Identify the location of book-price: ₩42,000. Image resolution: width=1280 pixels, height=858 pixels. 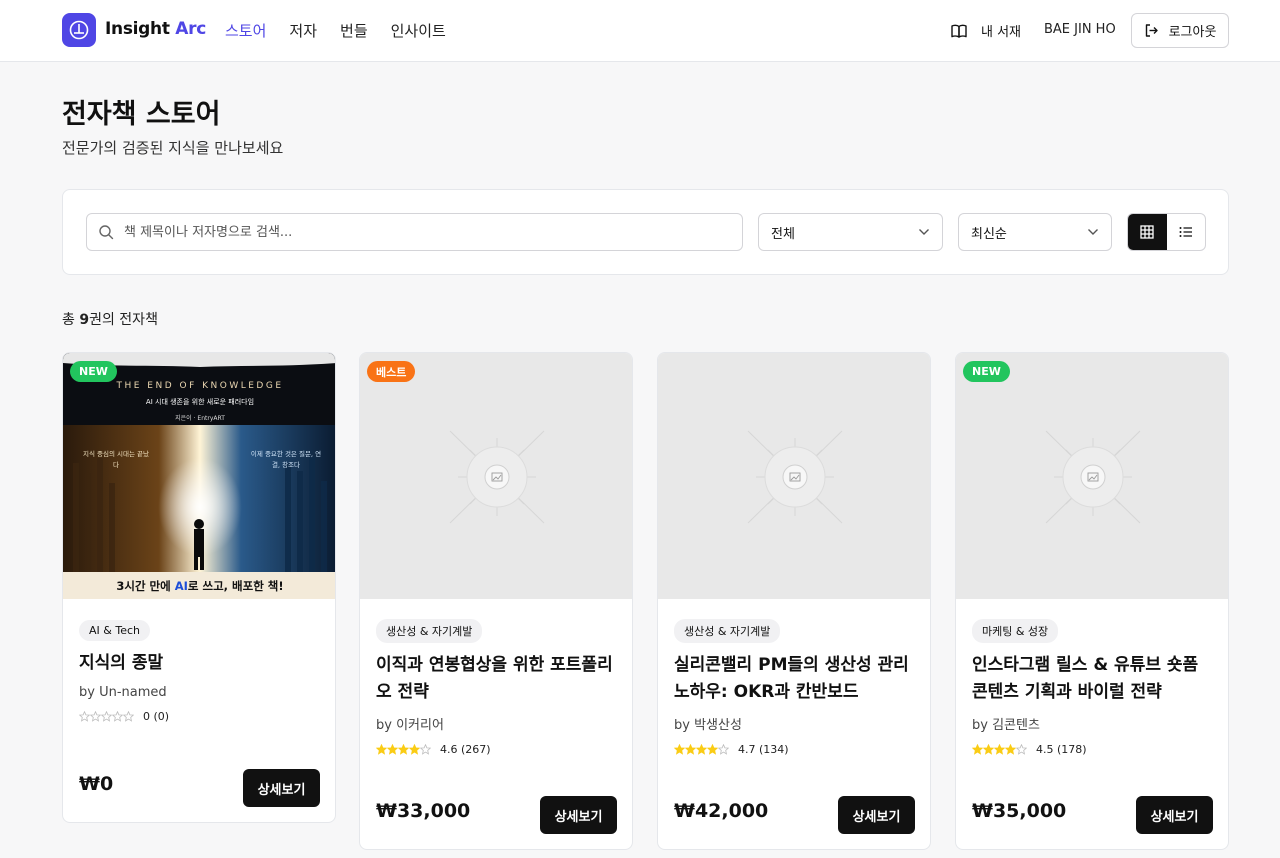
(721, 811).